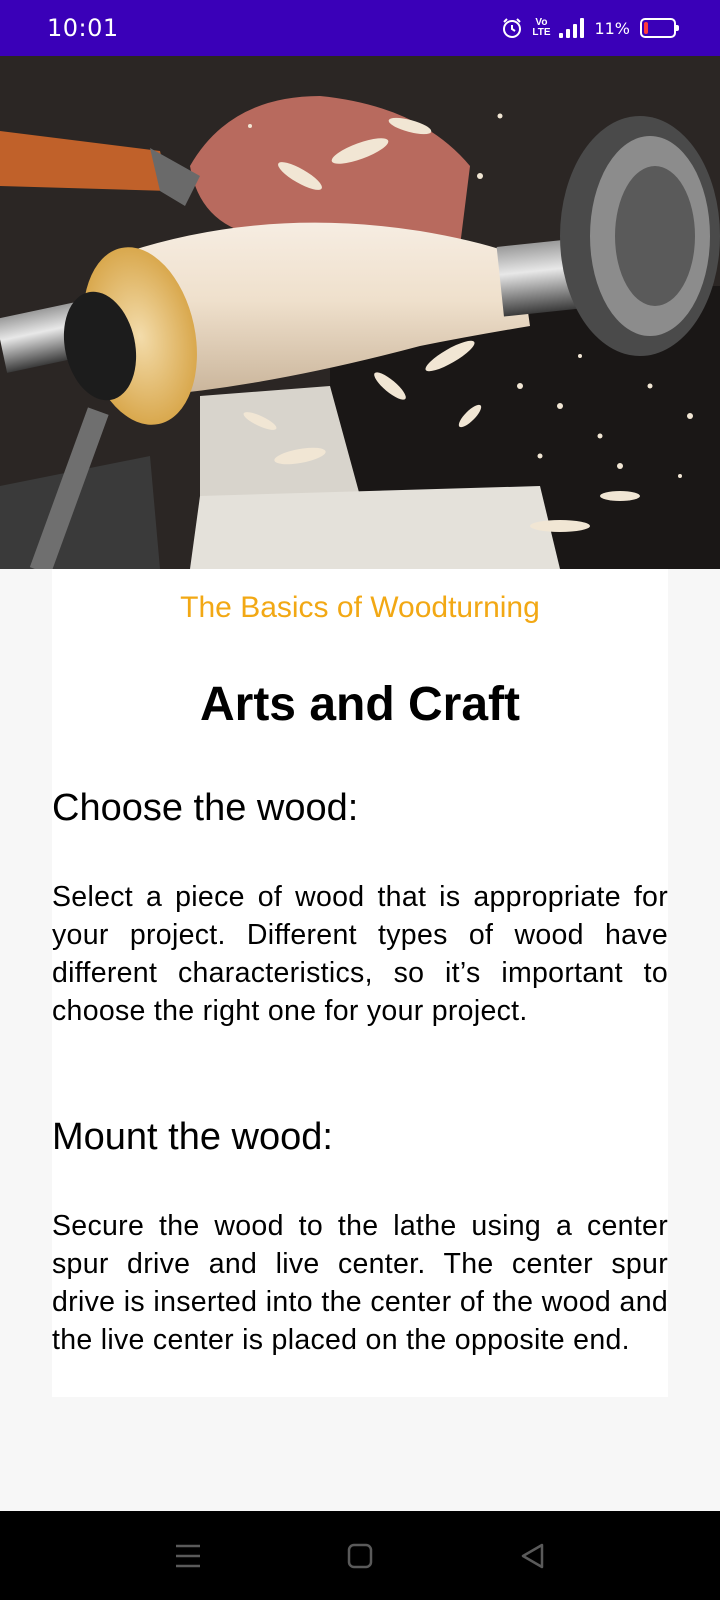 The width and height of the screenshot is (720, 1600). I want to click on menu-icon, so click(188, 1556).